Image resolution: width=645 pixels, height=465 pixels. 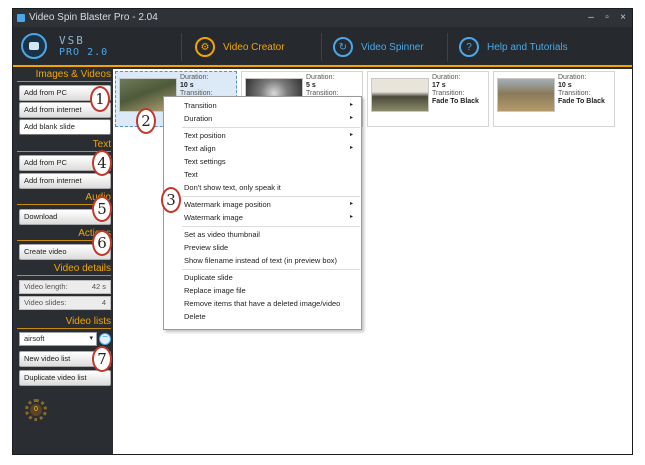 What do you see at coordinates (102, 359) in the screenshot?
I see `callout-marker: 7` at bounding box center [102, 359].